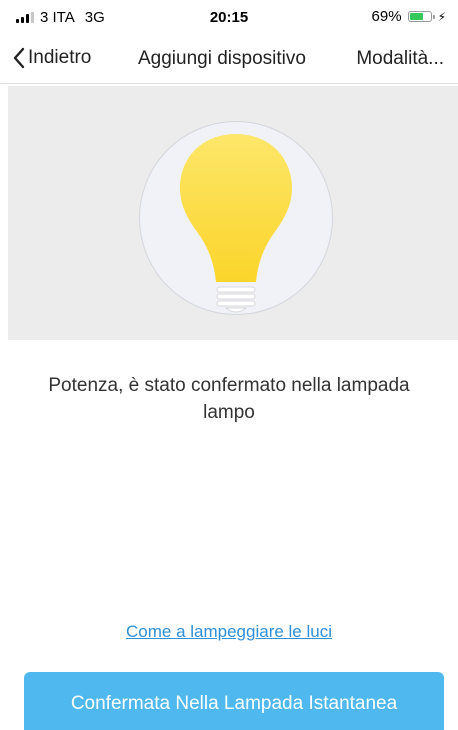 The width and height of the screenshot is (458, 730). I want to click on status-right: 69% ⚡︎, so click(409, 16).